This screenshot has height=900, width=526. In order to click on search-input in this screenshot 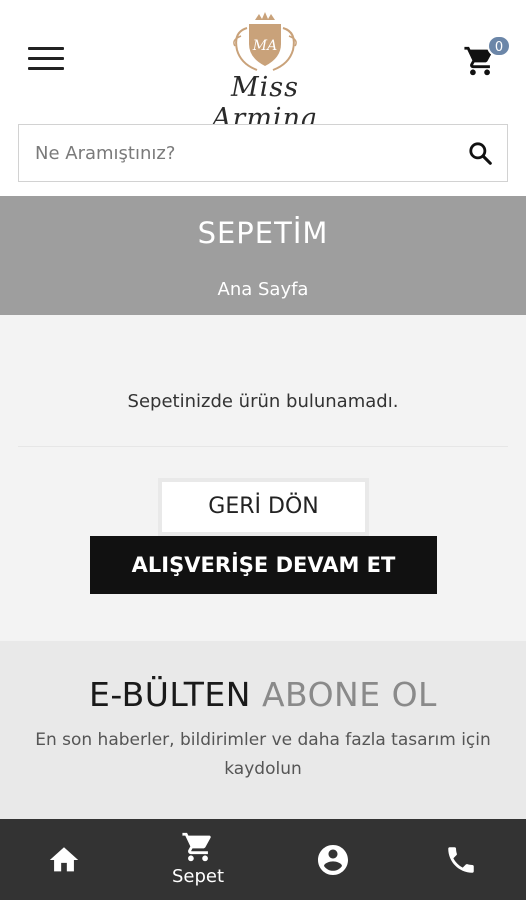, I will do `click(234, 153)`.